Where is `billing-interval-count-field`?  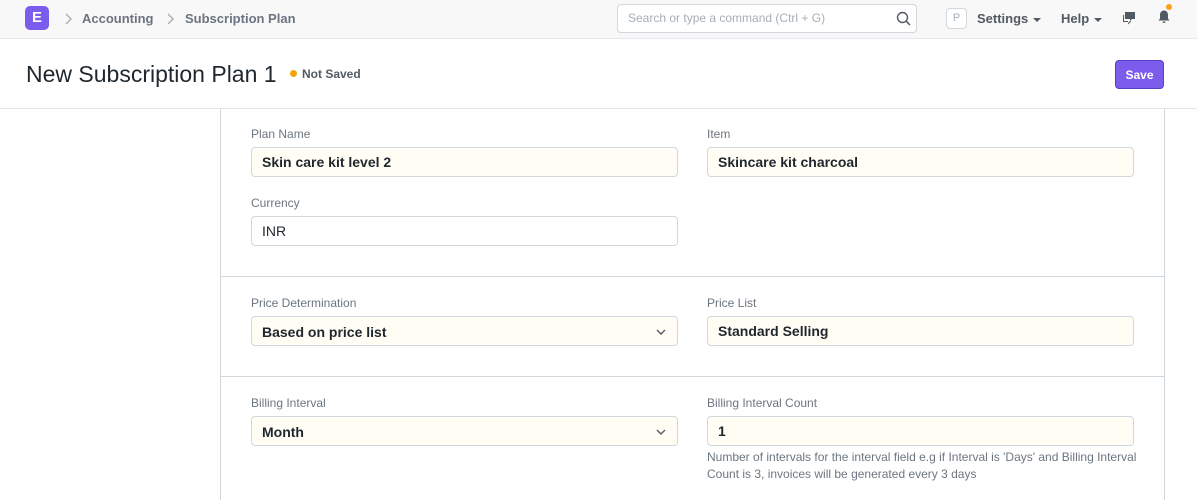 billing-interval-count-field is located at coordinates (920, 431).